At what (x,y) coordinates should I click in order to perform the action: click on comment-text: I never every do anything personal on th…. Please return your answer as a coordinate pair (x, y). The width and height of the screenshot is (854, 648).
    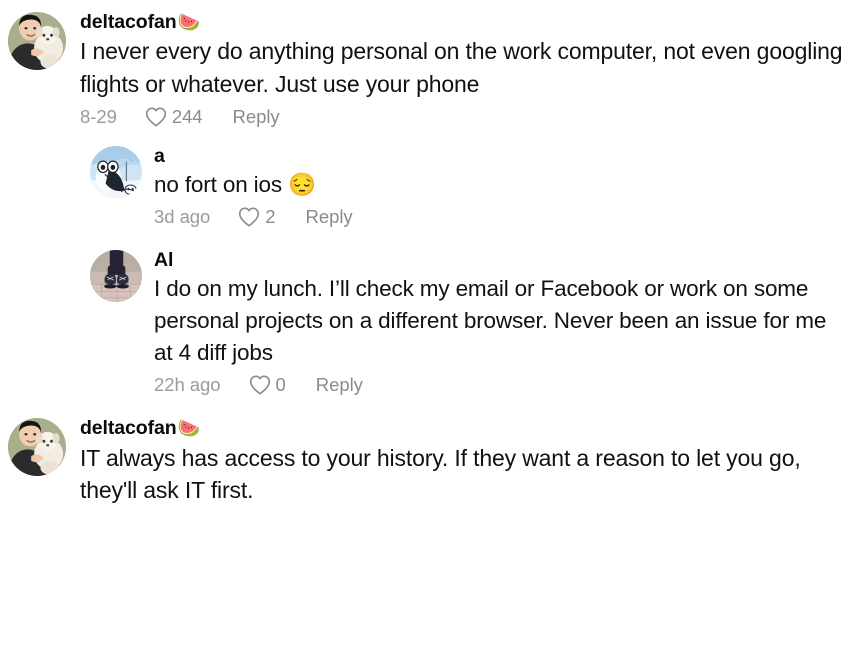
    Looking at the image, I should click on (461, 68).